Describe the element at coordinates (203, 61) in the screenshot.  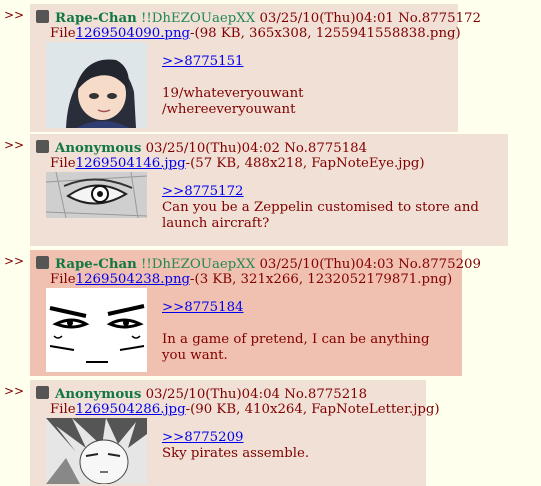
I see `quote-link: >>8775151` at that location.